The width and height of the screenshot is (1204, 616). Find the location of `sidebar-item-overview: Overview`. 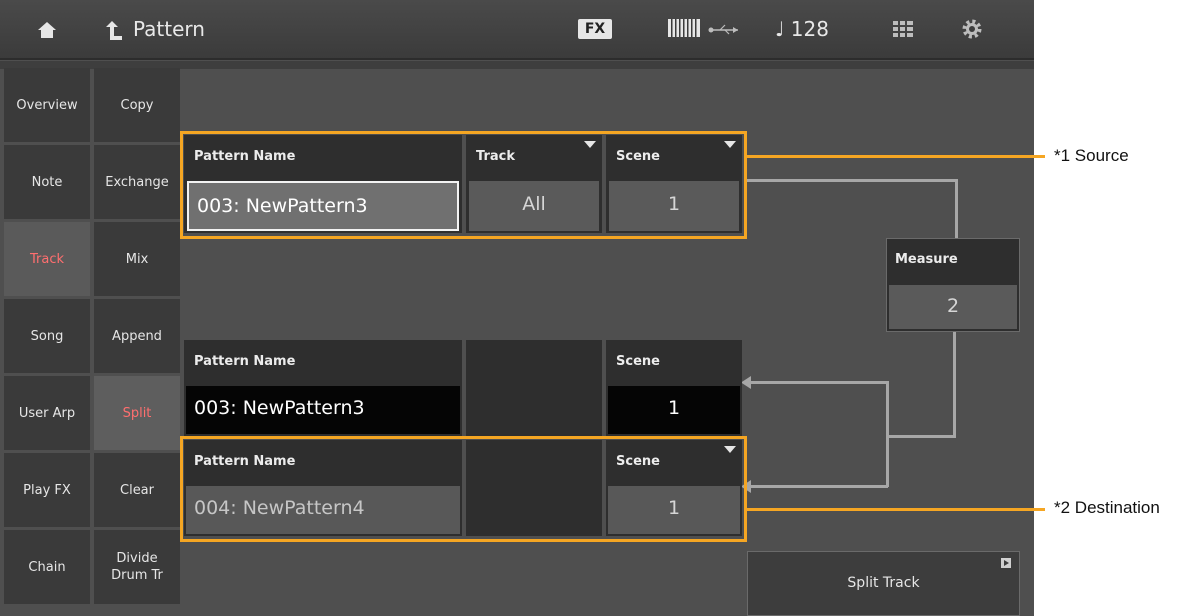

sidebar-item-overview: Overview is located at coordinates (47, 105).